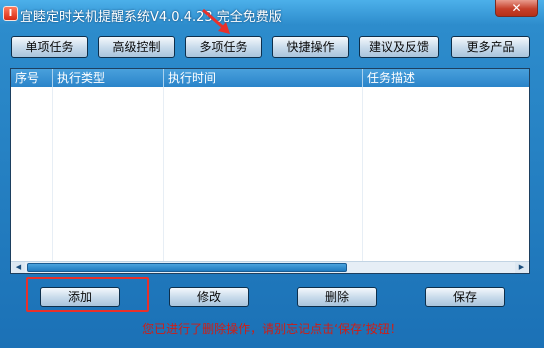 This screenshot has width=544, height=348. Describe the element at coordinates (10, 13) in the screenshot. I see `app-icon: I` at that location.